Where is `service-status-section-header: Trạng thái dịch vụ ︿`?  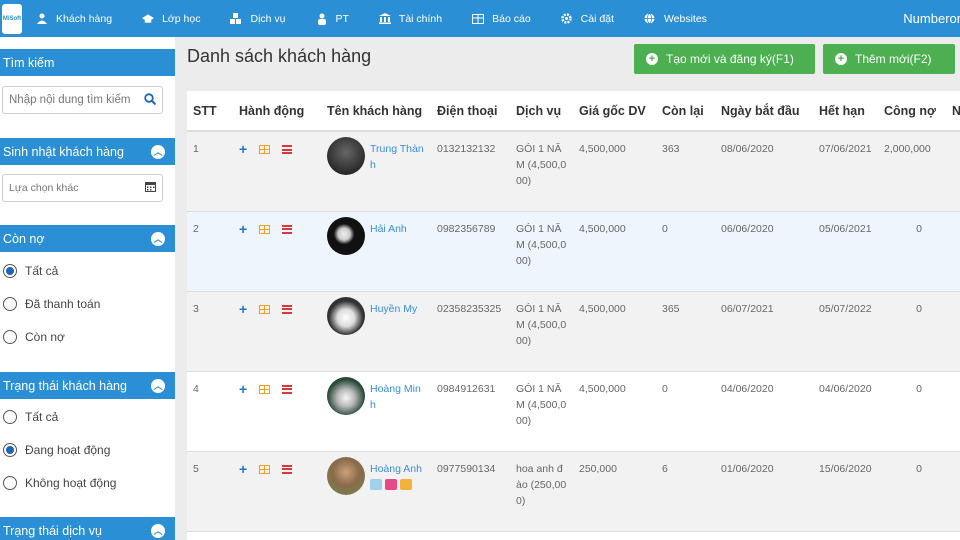 service-status-section-header: Trạng thái dịch vụ ︿ is located at coordinates (87, 528).